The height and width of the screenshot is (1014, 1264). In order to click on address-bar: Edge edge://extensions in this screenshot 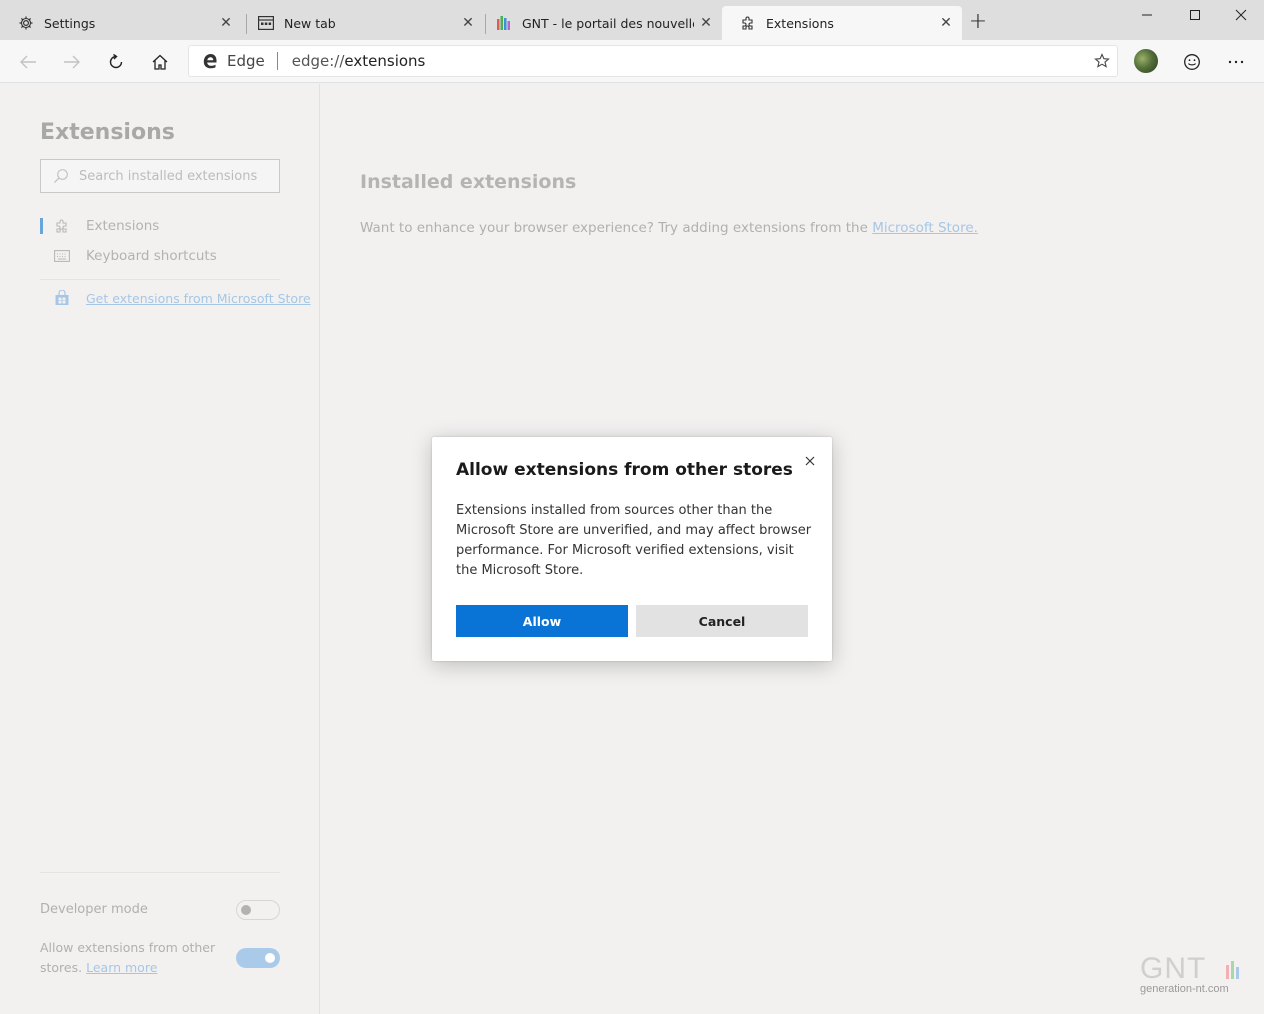, I will do `click(653, 61)`.